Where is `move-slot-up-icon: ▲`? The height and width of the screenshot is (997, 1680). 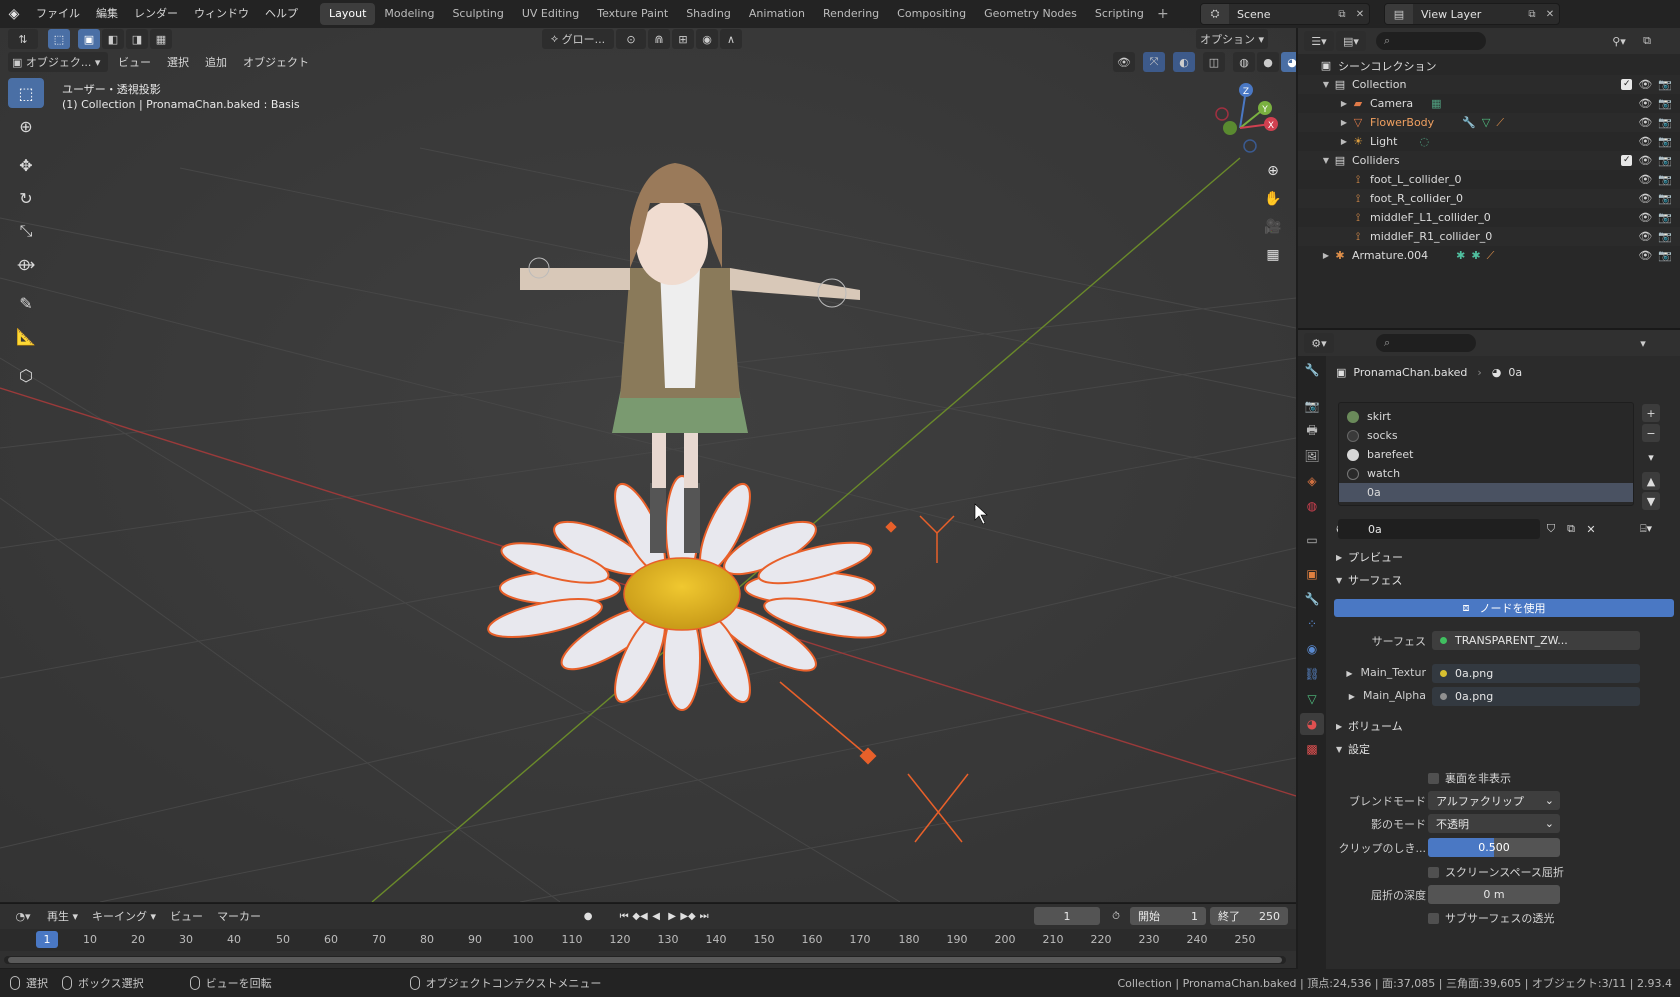 move-slot-up-icon: ▲ is located at coordinates (1651, 481).